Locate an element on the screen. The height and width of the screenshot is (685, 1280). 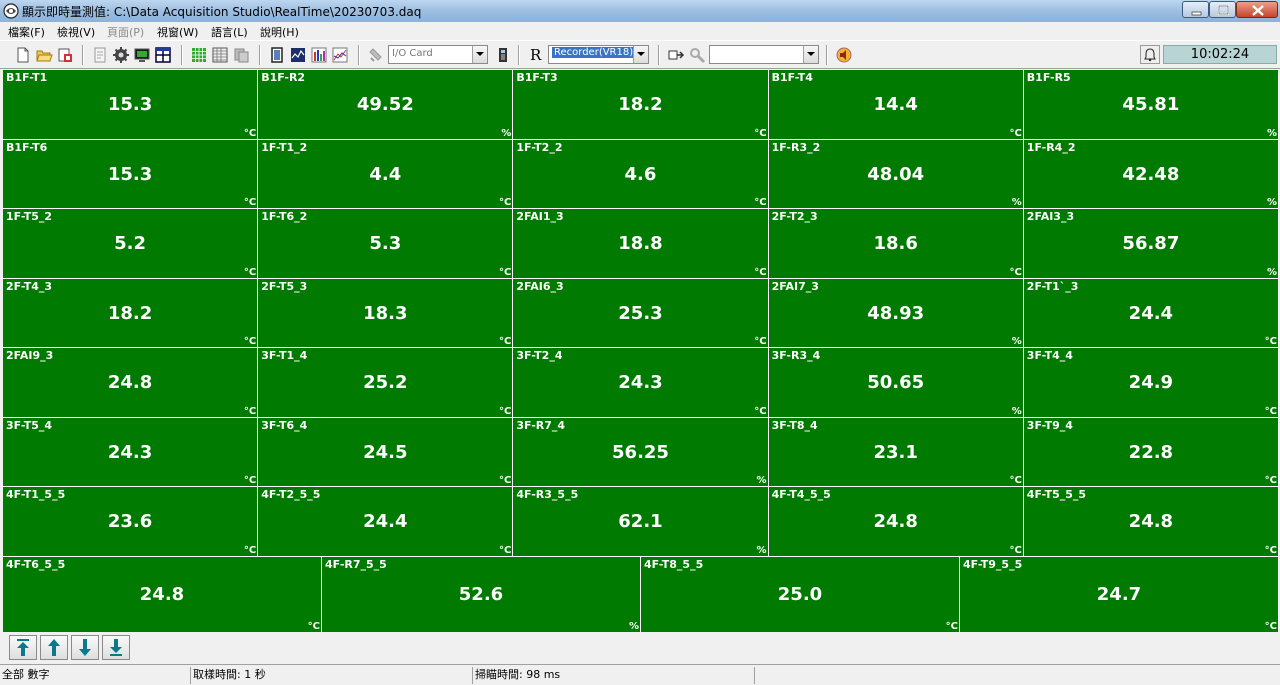
new-file-icon is located at coordinates (23, 55).